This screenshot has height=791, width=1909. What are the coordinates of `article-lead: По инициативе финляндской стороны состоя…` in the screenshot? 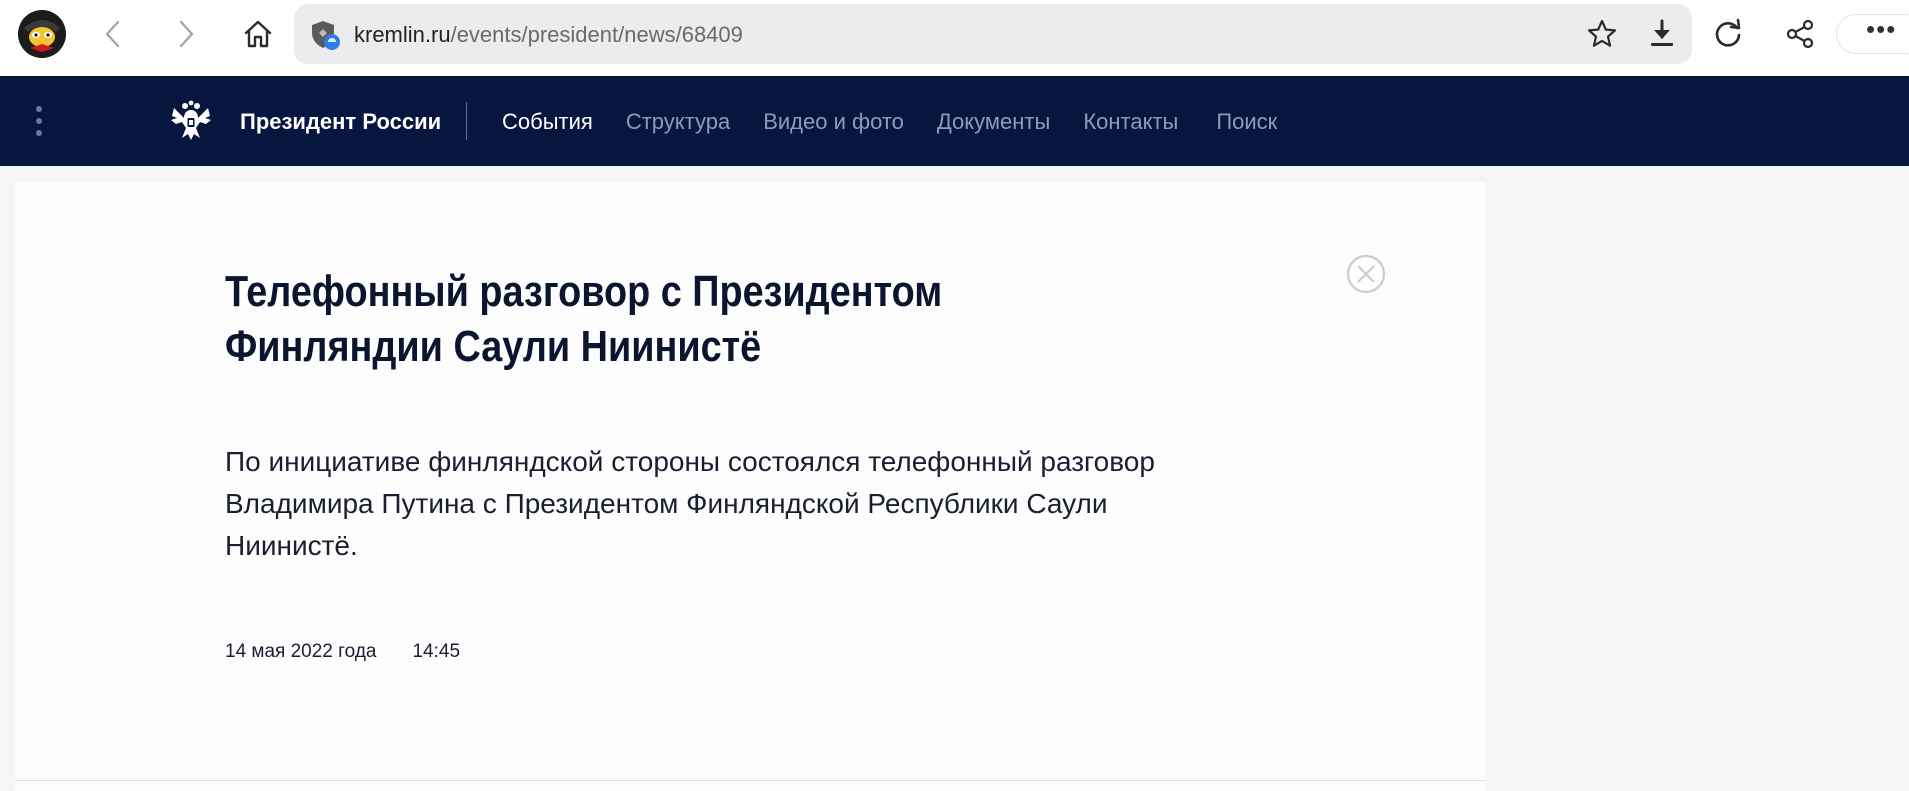 It's located at (690, 503).